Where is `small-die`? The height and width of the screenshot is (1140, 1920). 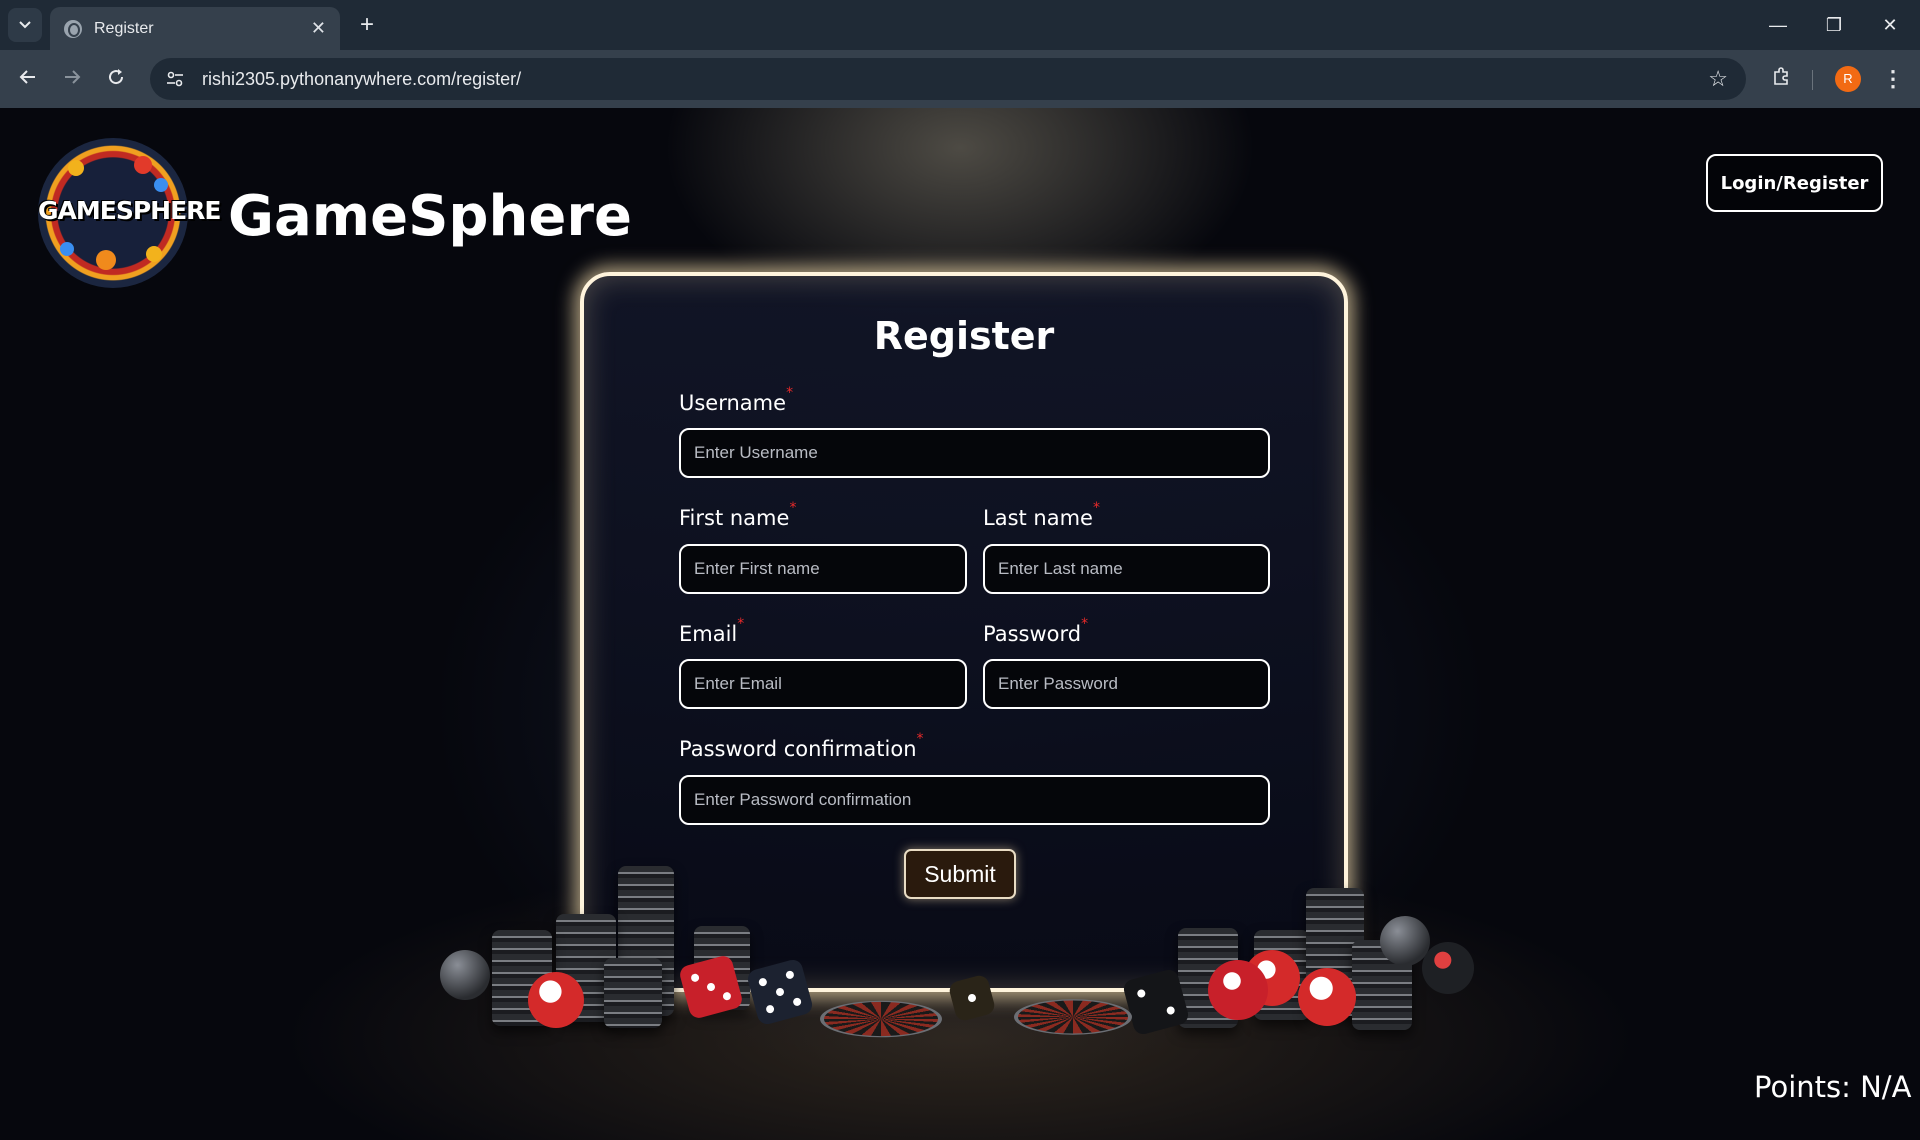
small-die is located at coordinates (972, 998).